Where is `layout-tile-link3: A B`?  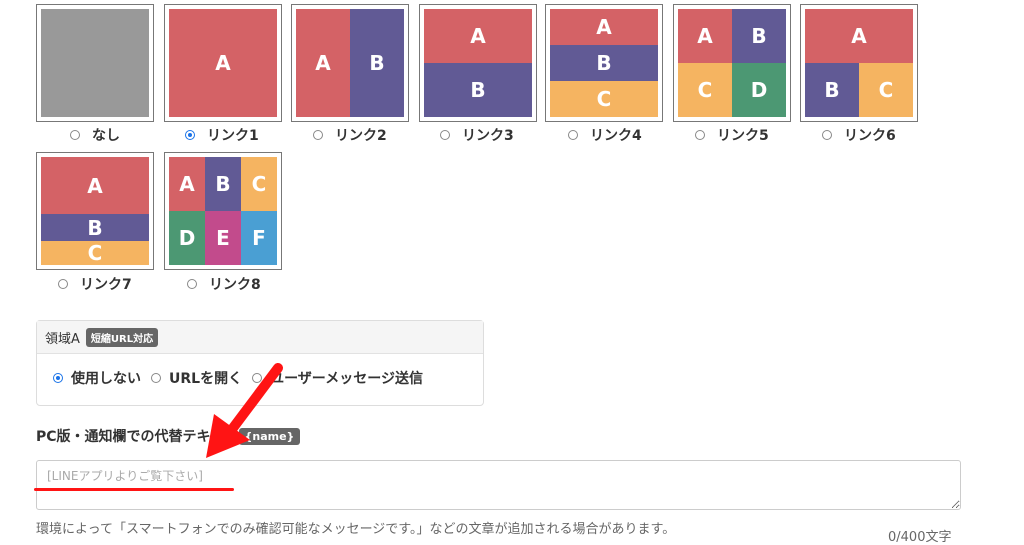 layout-tile-link3: A B is located at coordinates (478, 63).